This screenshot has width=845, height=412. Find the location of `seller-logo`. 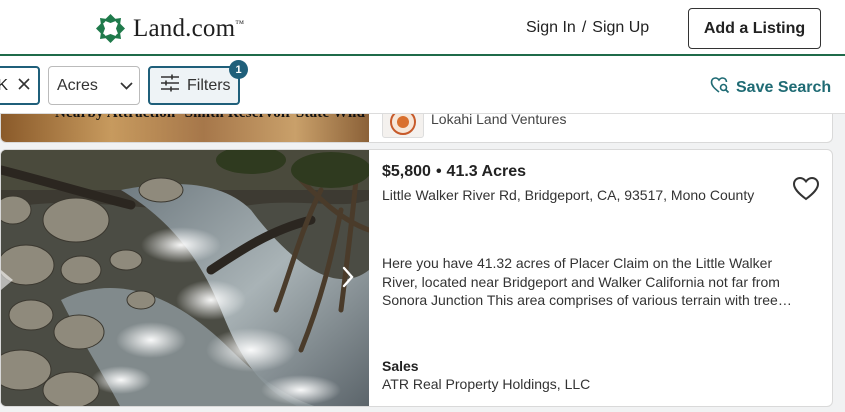

seller-logo is located at coordinates (403, 126).